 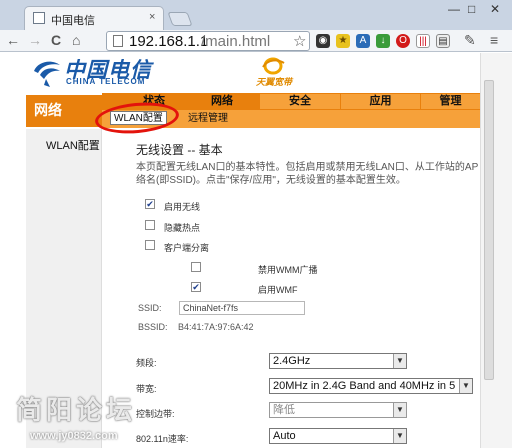 What do you see at coordinates (180, 19) in the screenshot?
I see `new-tab-button` at bounding box center [180, 19].